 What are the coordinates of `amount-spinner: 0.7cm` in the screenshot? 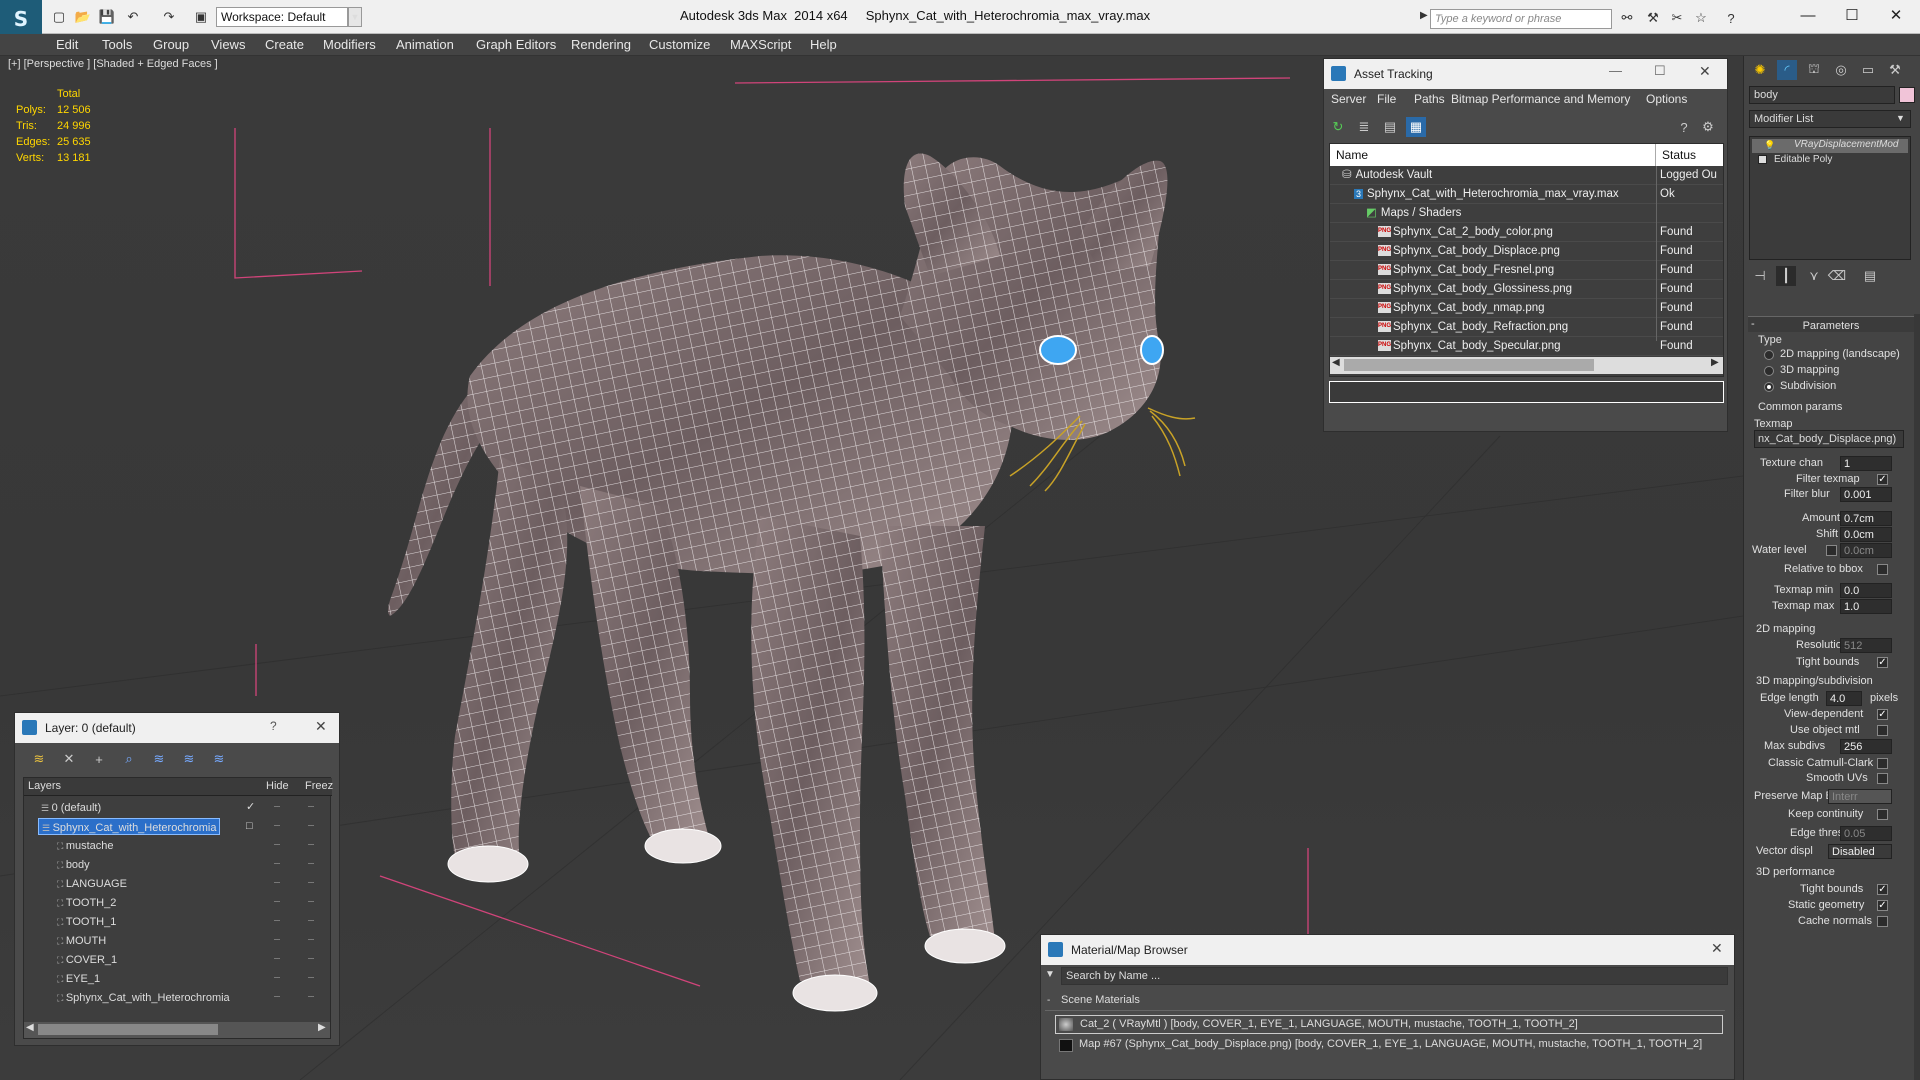 It's located at (1866, 518).